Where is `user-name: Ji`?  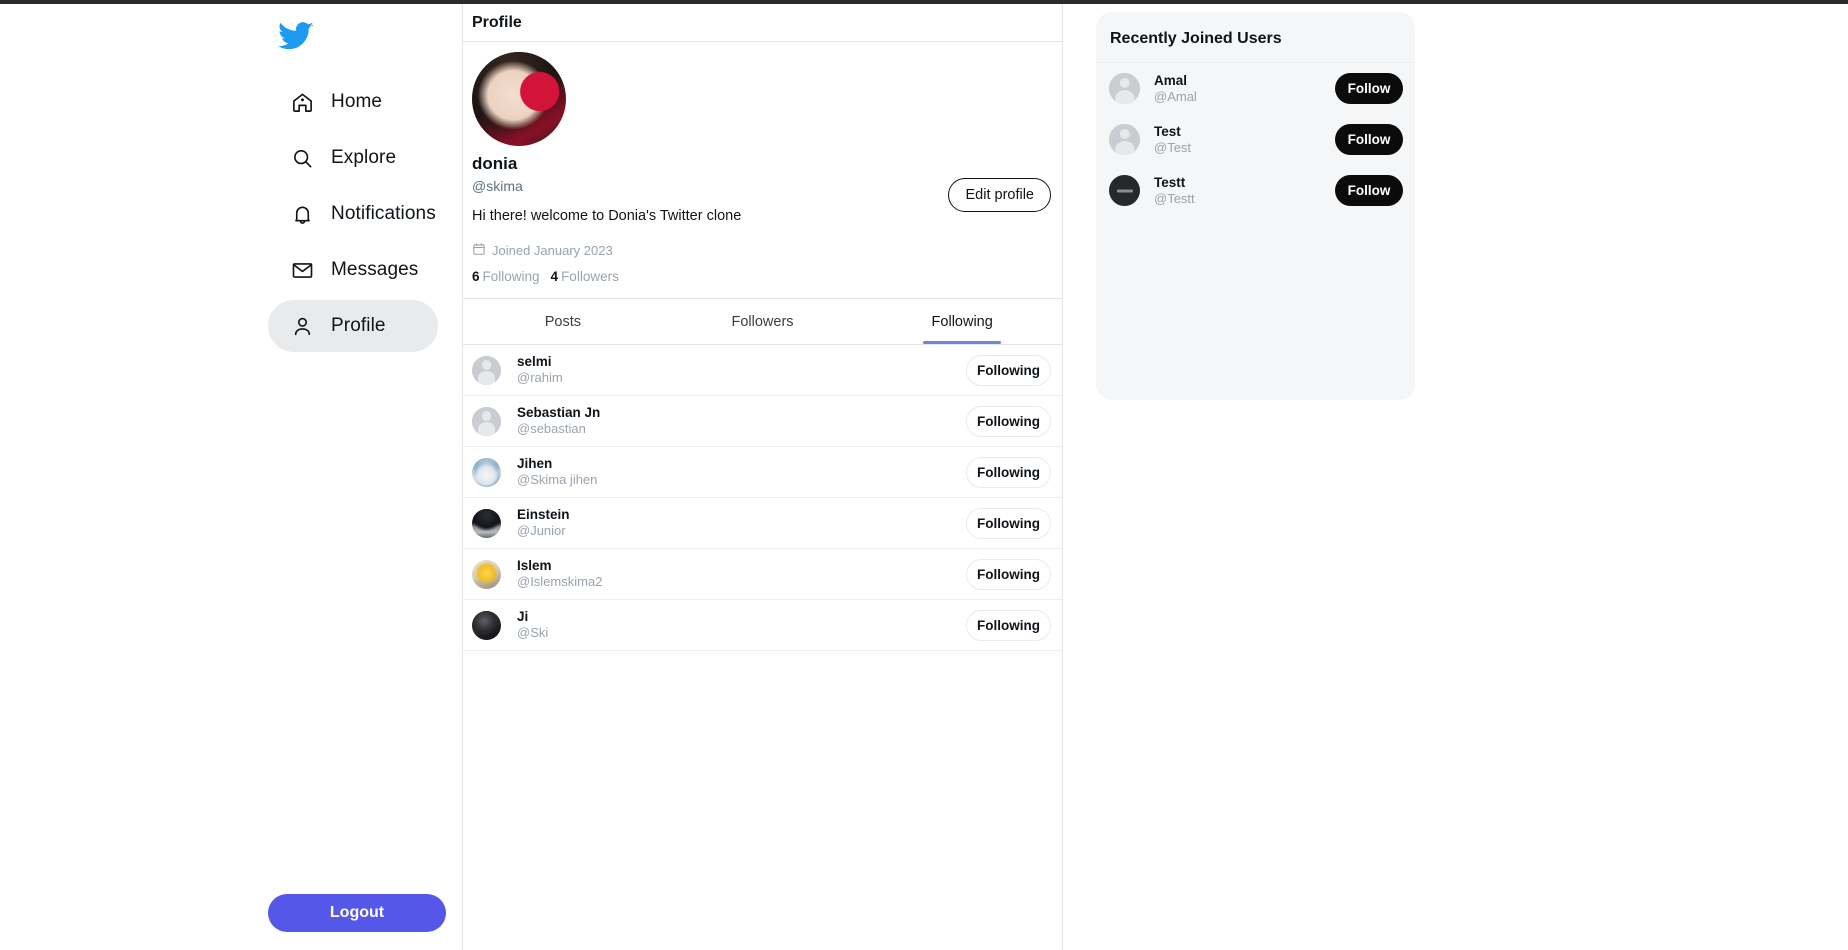 user-name: Ji is located at coordinates (523, 616).